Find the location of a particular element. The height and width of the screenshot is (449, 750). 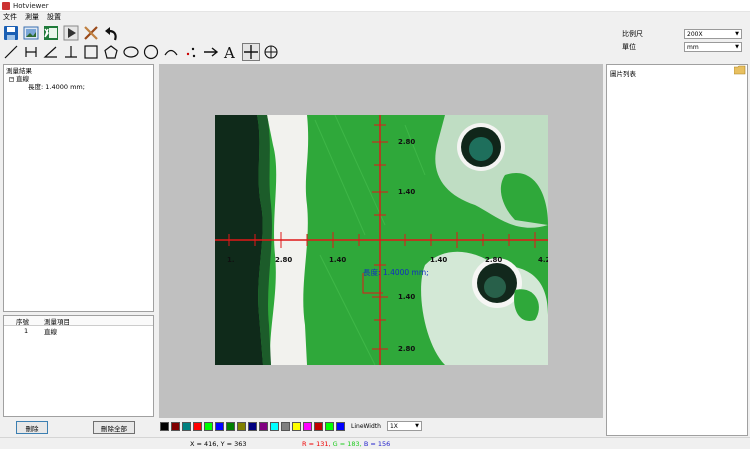

polygon-tool-icon is located at coordinates (111, 52).